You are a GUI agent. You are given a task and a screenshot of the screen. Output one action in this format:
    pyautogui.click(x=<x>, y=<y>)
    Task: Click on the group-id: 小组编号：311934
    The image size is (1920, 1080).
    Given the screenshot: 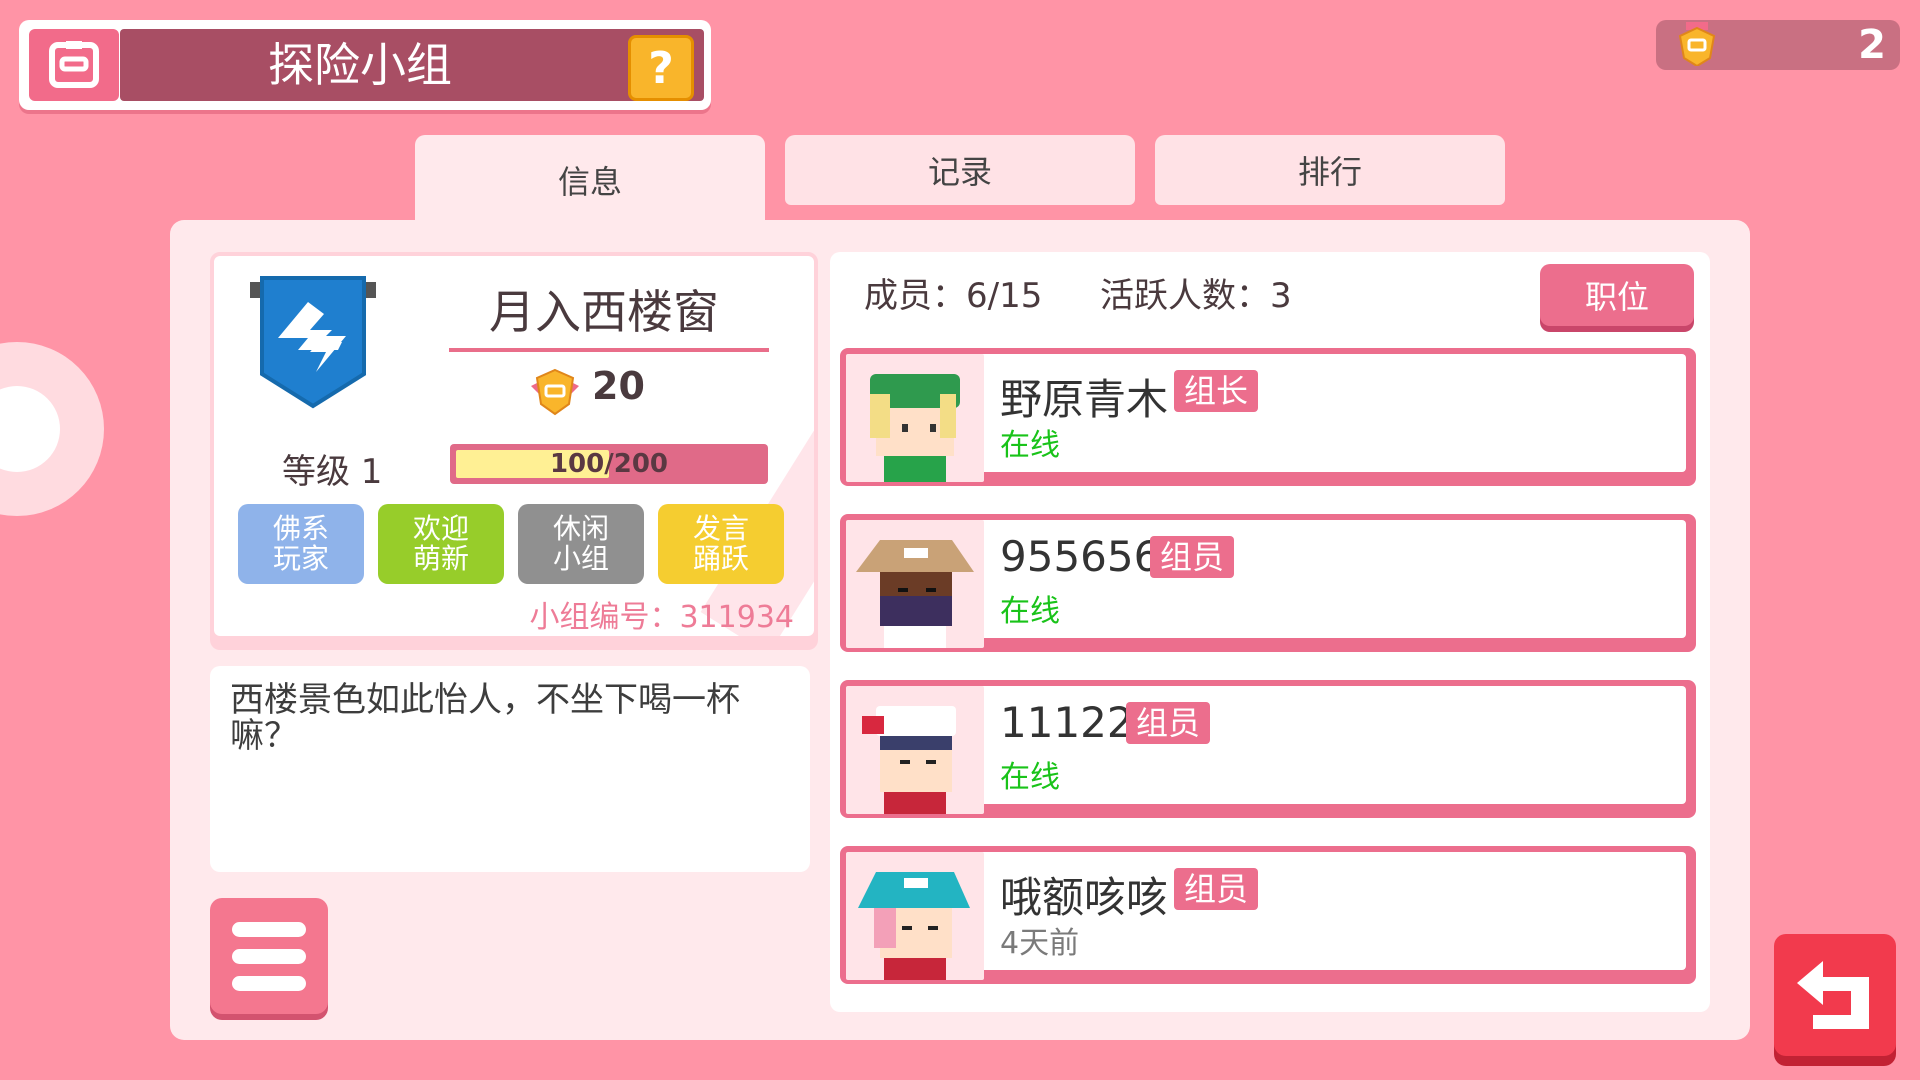 What is the action you would take?
    pyautogui.click(x=661, y=617)
    